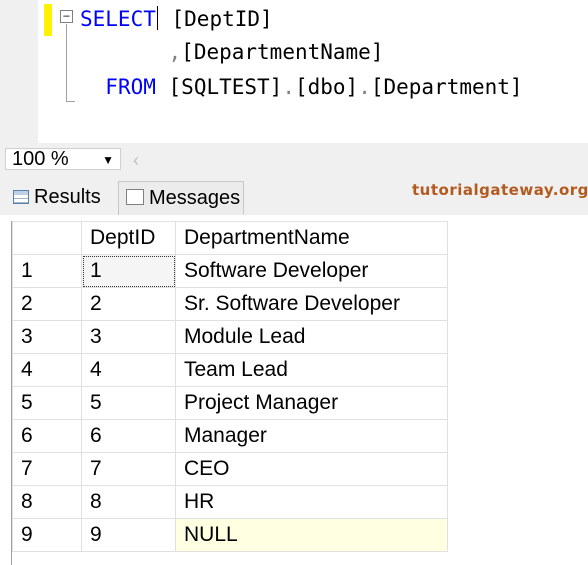  I want to click on row-number: 7, so click(47, 469).